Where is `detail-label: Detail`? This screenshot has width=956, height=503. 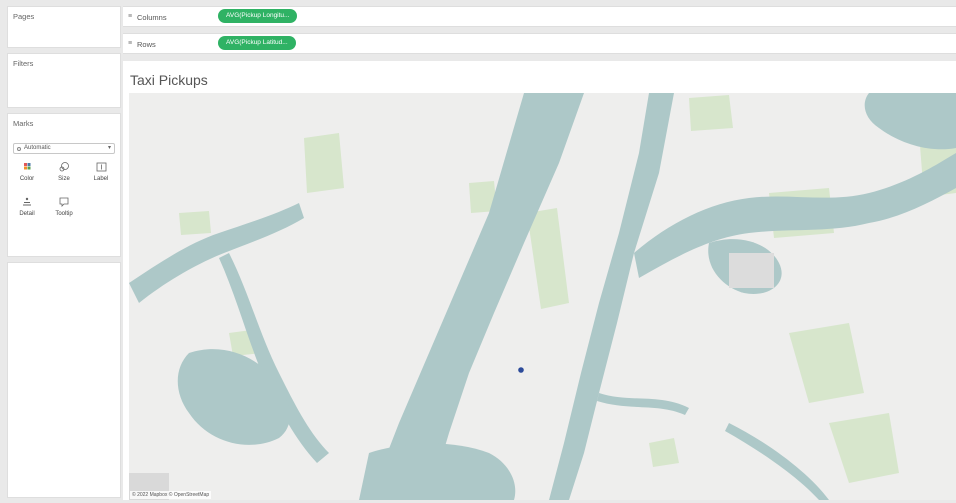
detail-label: Detail is located at coordinates (27, 214).